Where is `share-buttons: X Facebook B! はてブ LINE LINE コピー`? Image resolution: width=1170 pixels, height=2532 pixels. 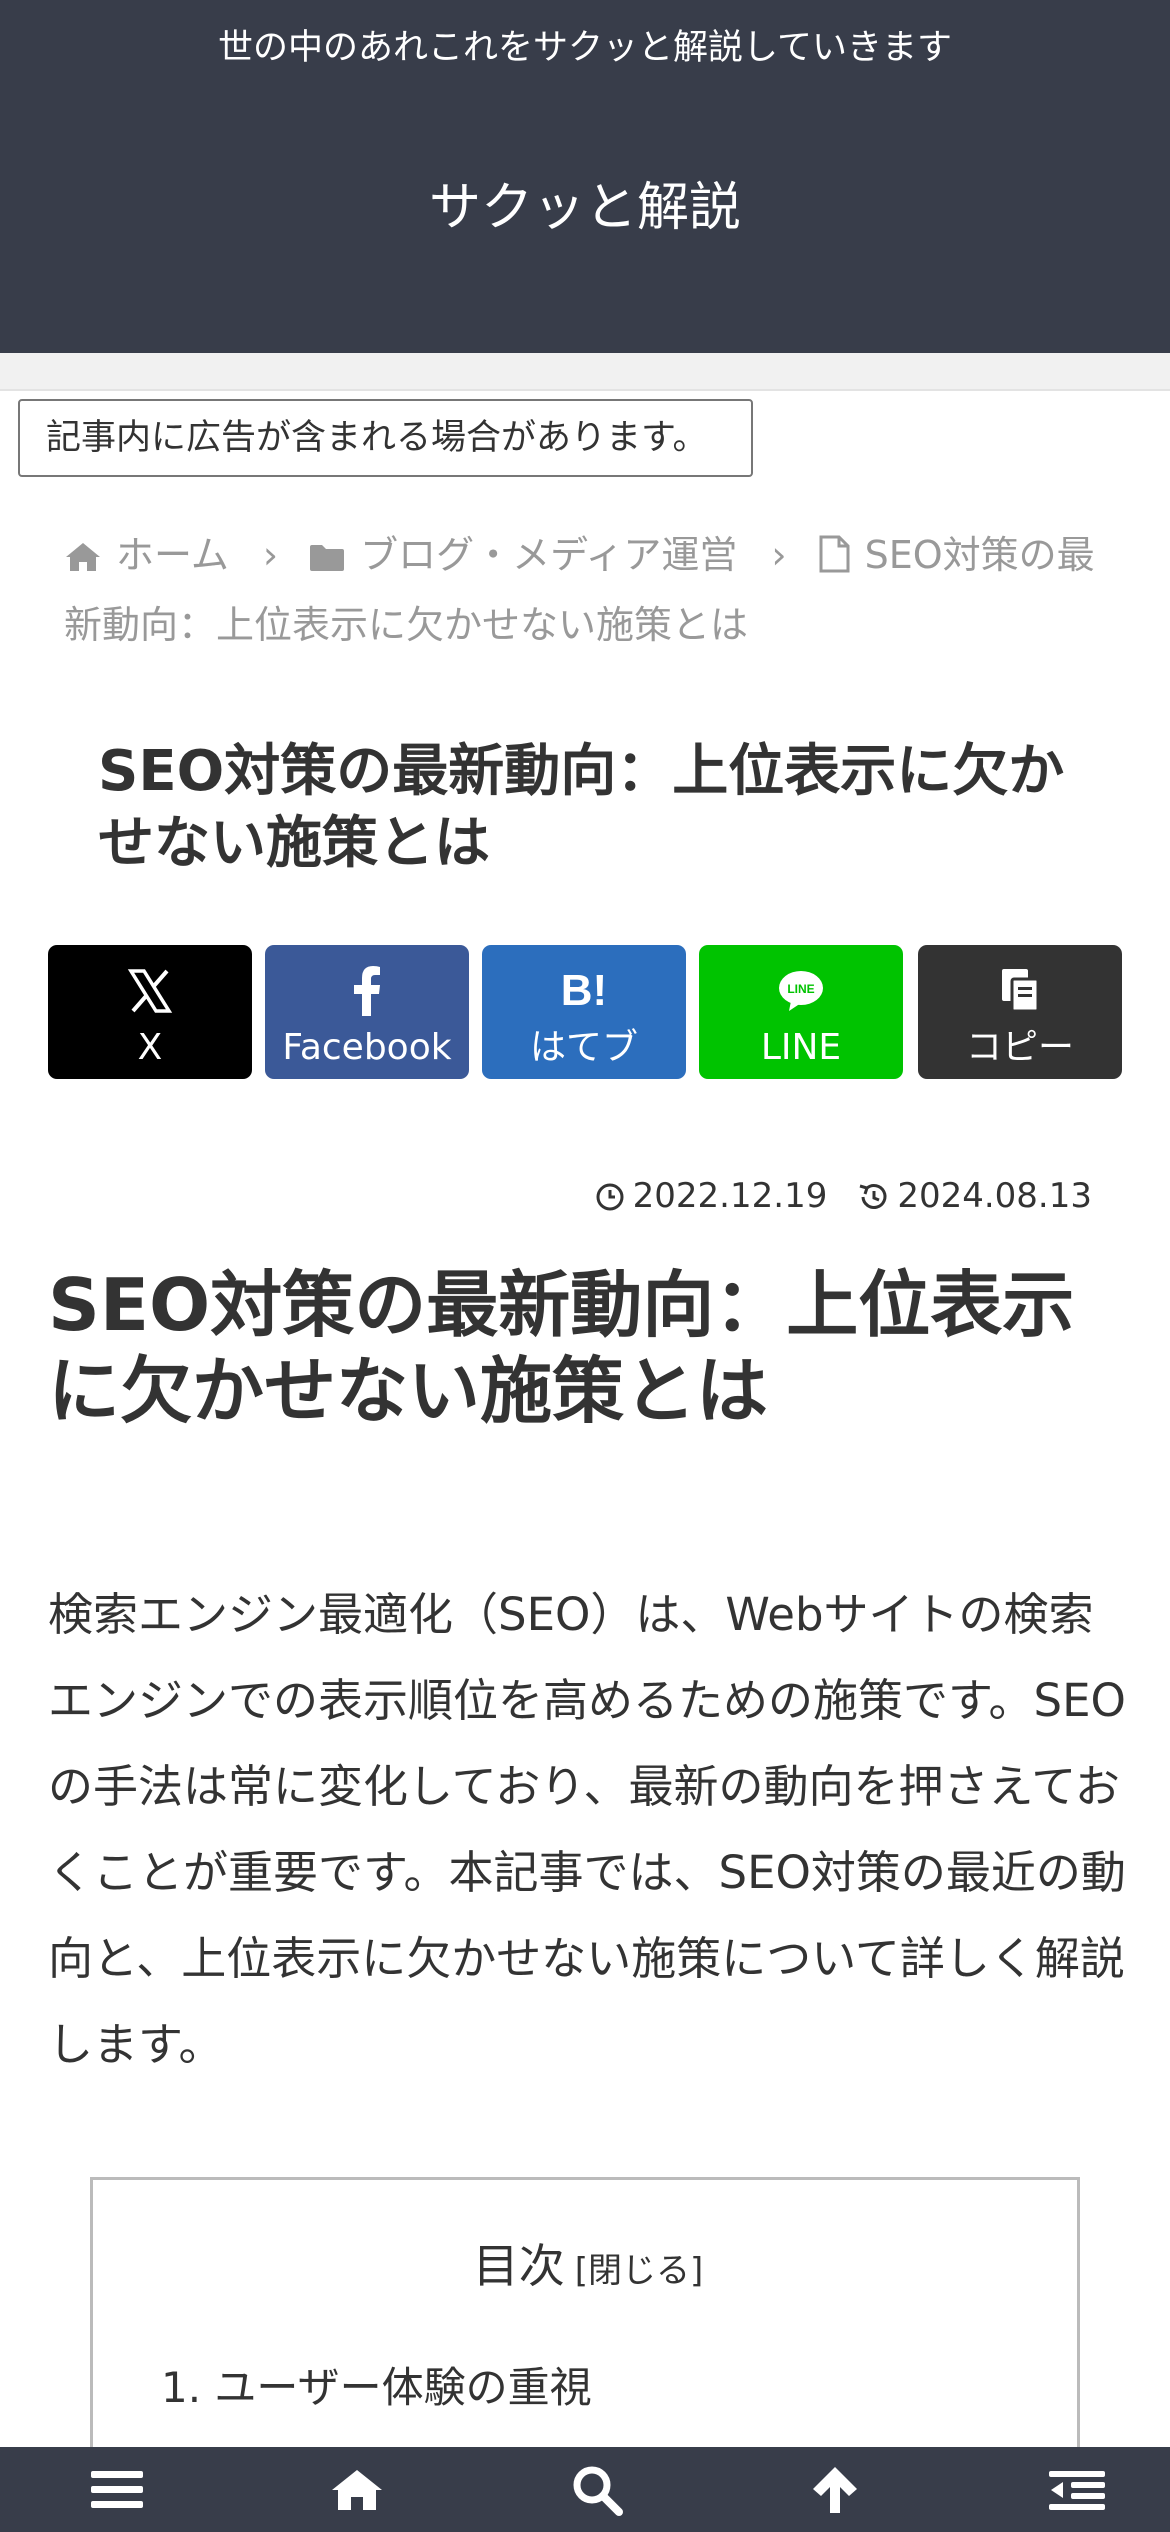
share-buttons: X Facebook B! はてブ LINE LINE コピー is located at coordinates (585, 1012).